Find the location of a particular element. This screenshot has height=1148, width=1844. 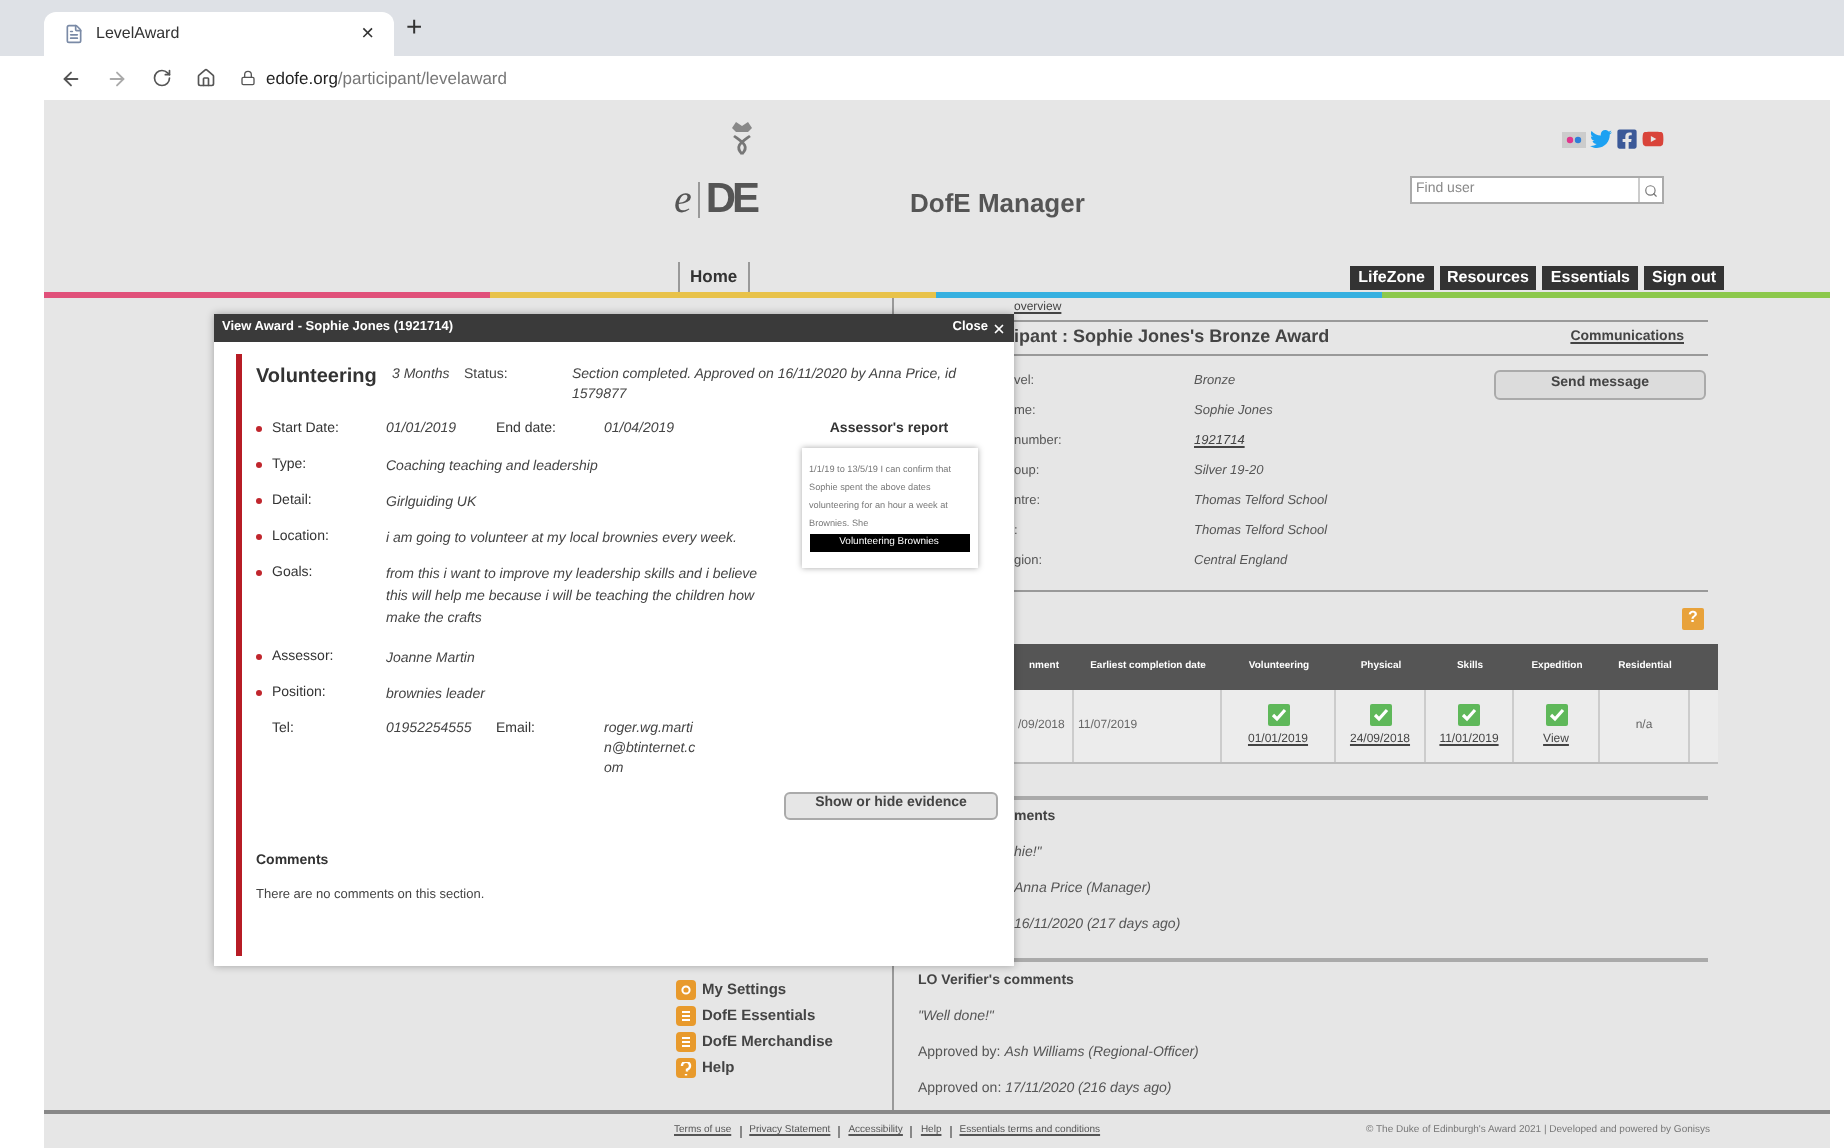

tab-title: LevelAward is located at coordinates (139, 34).